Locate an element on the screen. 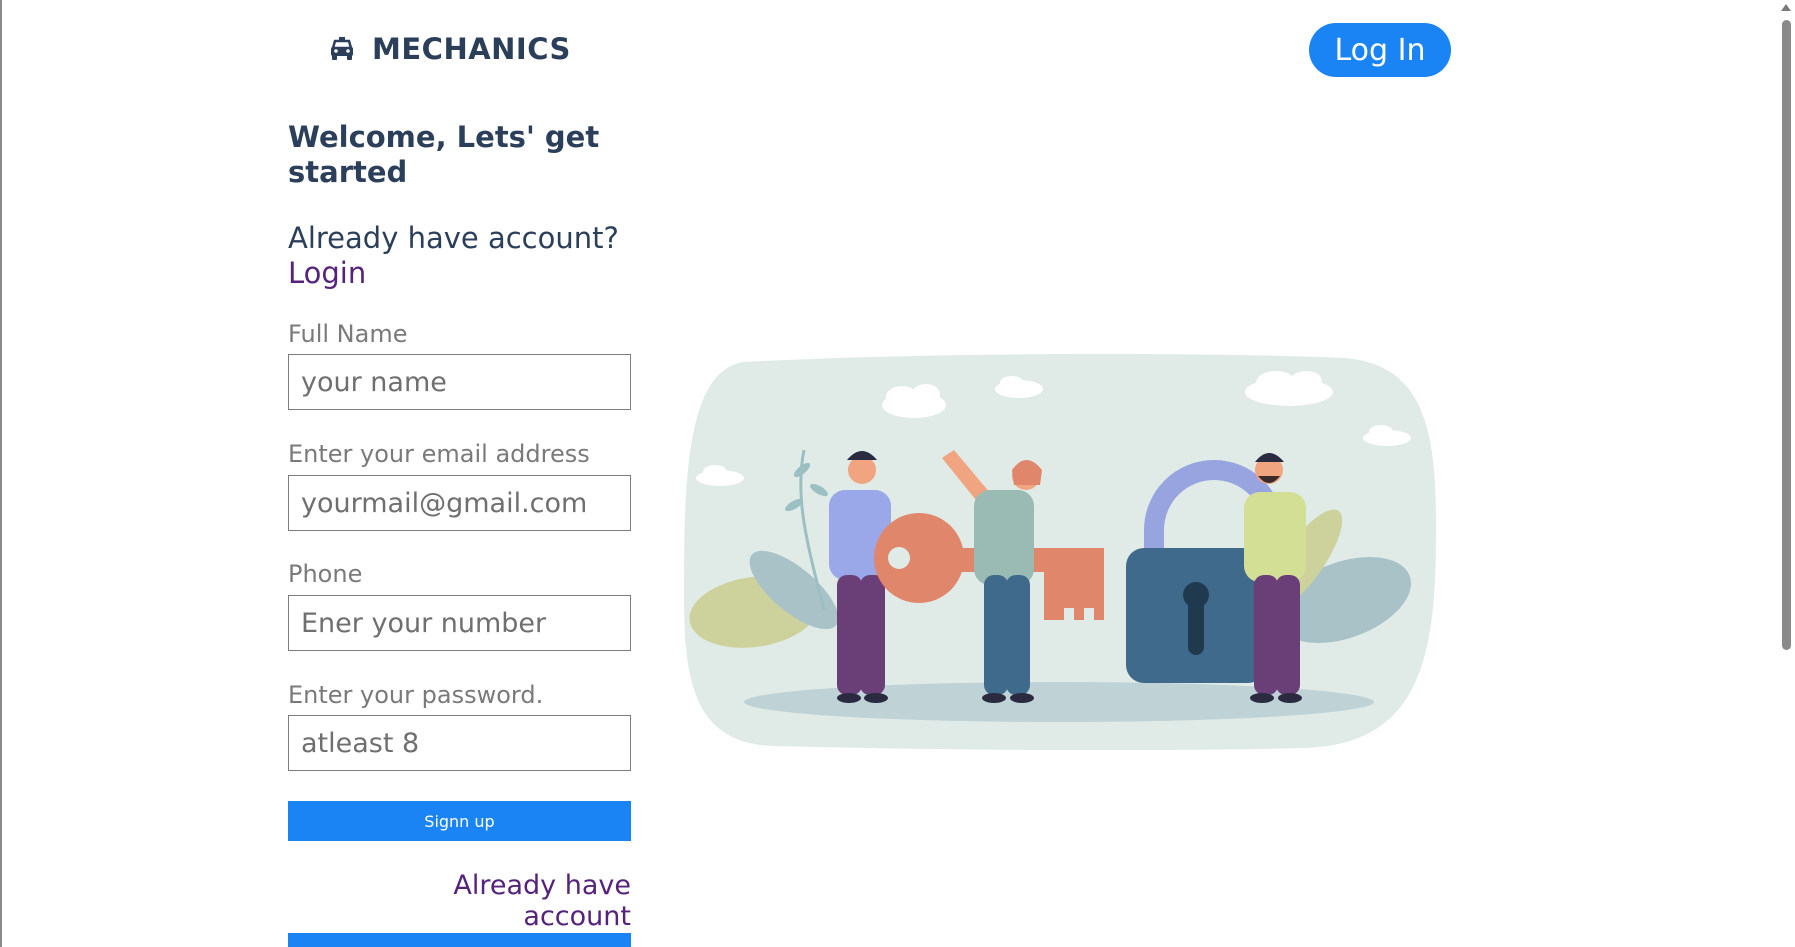 The image size is (1795, 947). secondary-button-partial is located at coordinates (459, 940).